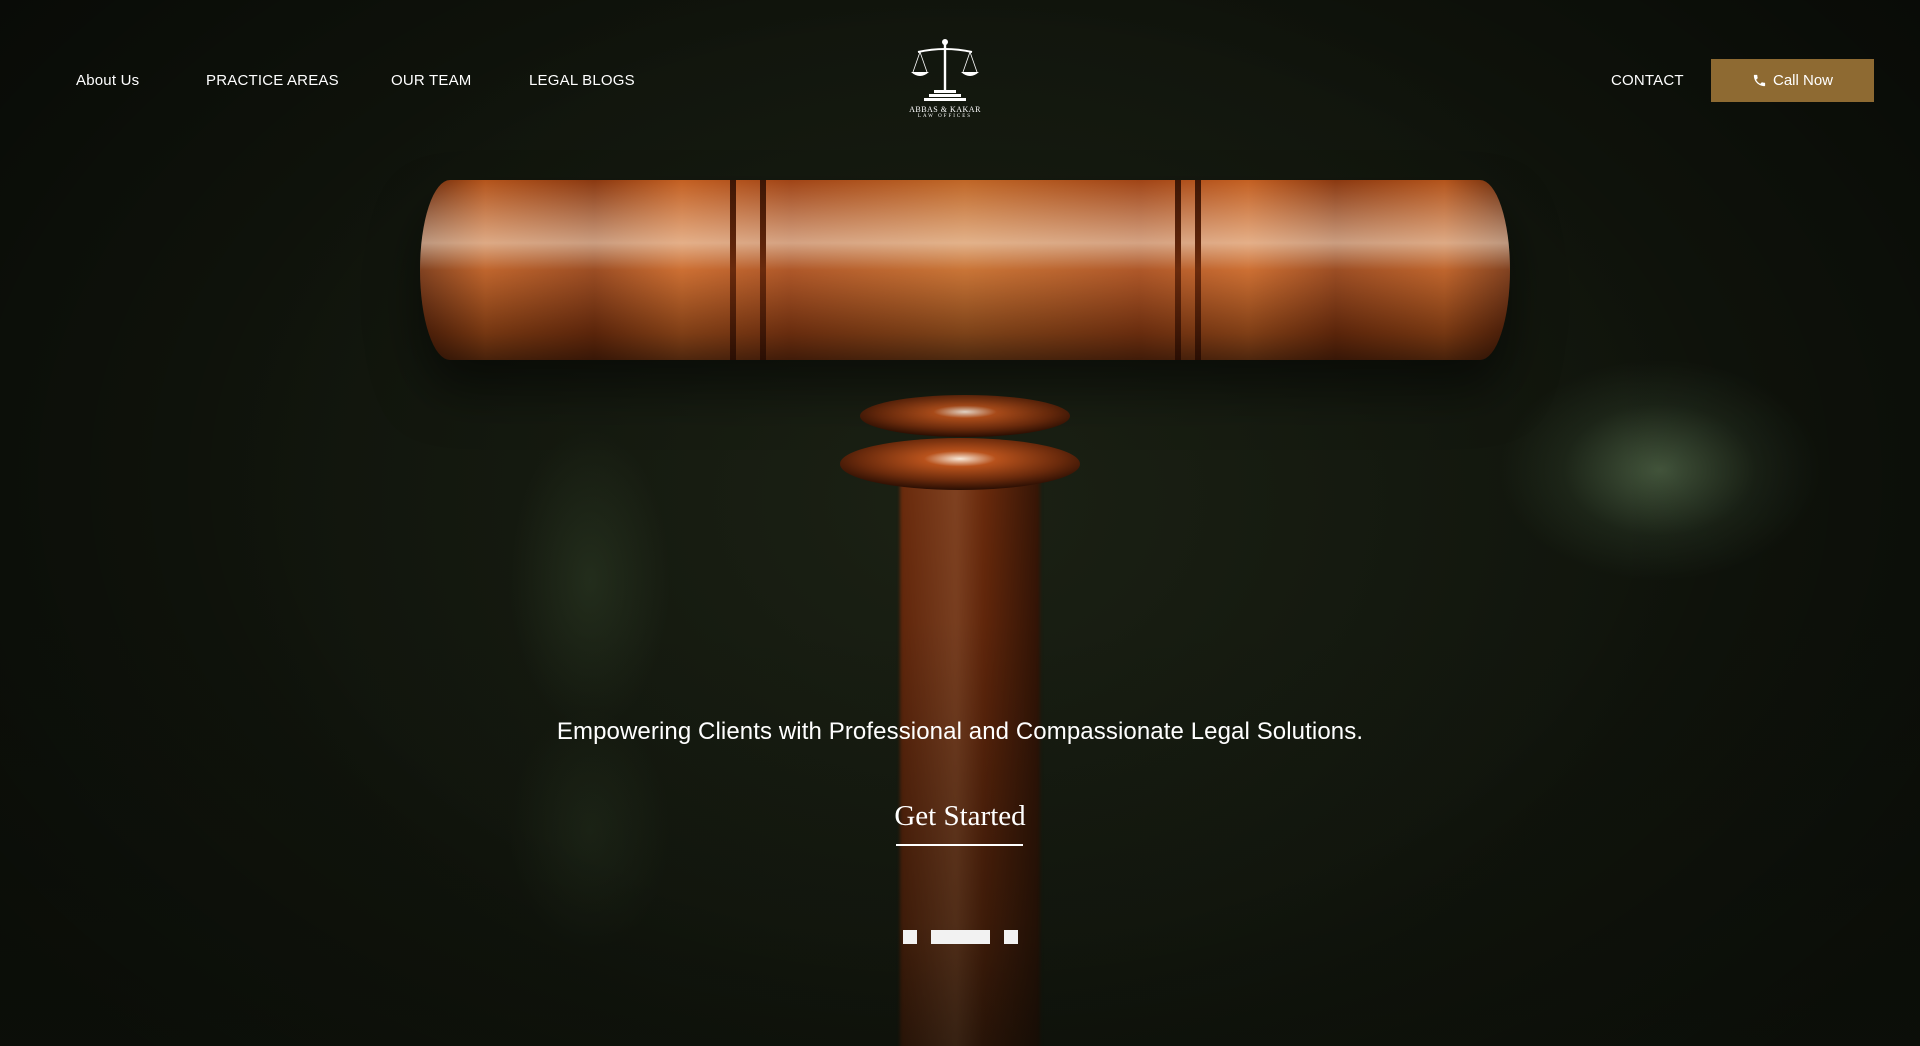  Describe the element at coordinates (959, 845) in the screenshot. I see `get-started-underline` at that location.